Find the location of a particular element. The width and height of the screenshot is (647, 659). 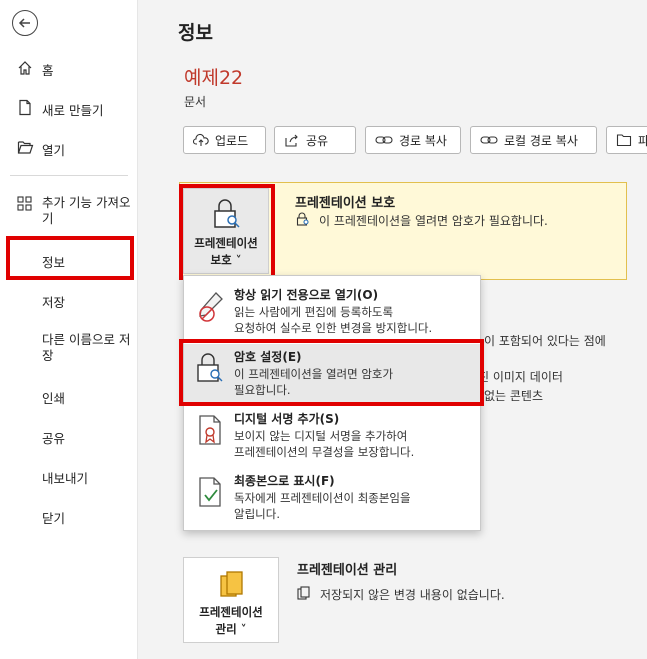

copy-local-path-button: 로컬 경로 복사 is located at coordinates (533, 140).